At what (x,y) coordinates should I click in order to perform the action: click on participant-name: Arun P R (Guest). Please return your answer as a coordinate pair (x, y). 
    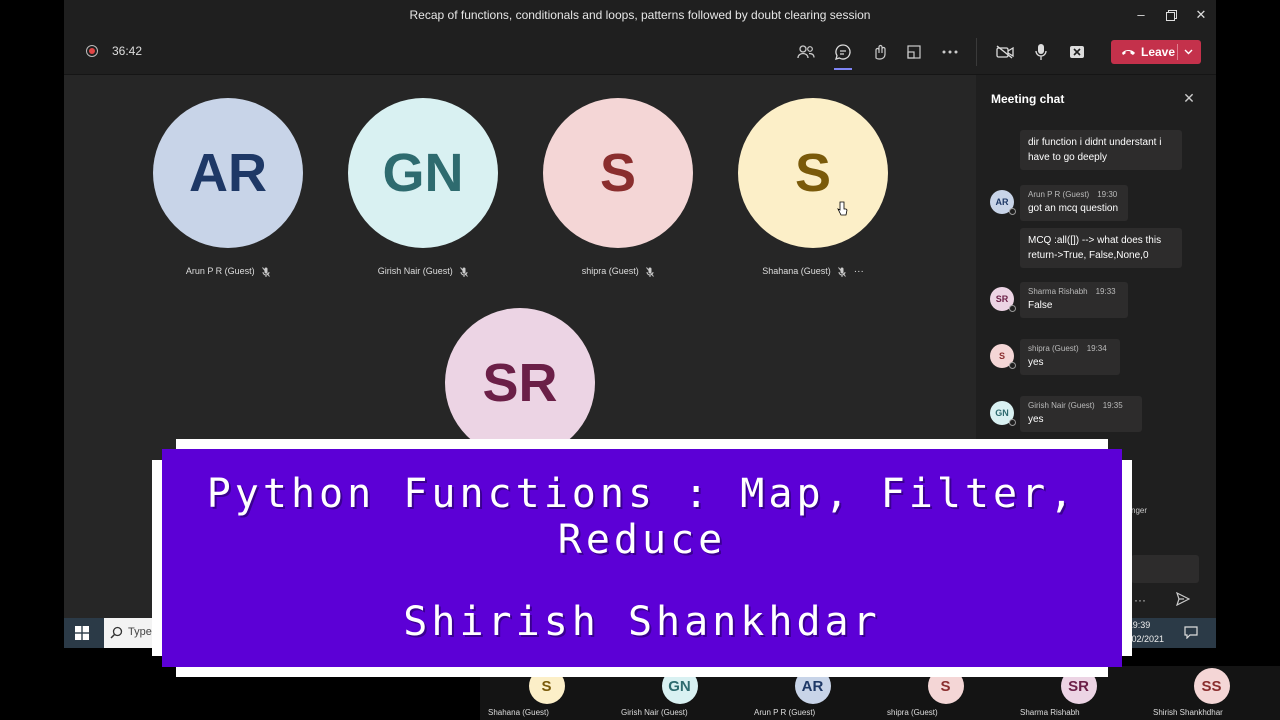
    Looking at the image, I should click on (228, 271).